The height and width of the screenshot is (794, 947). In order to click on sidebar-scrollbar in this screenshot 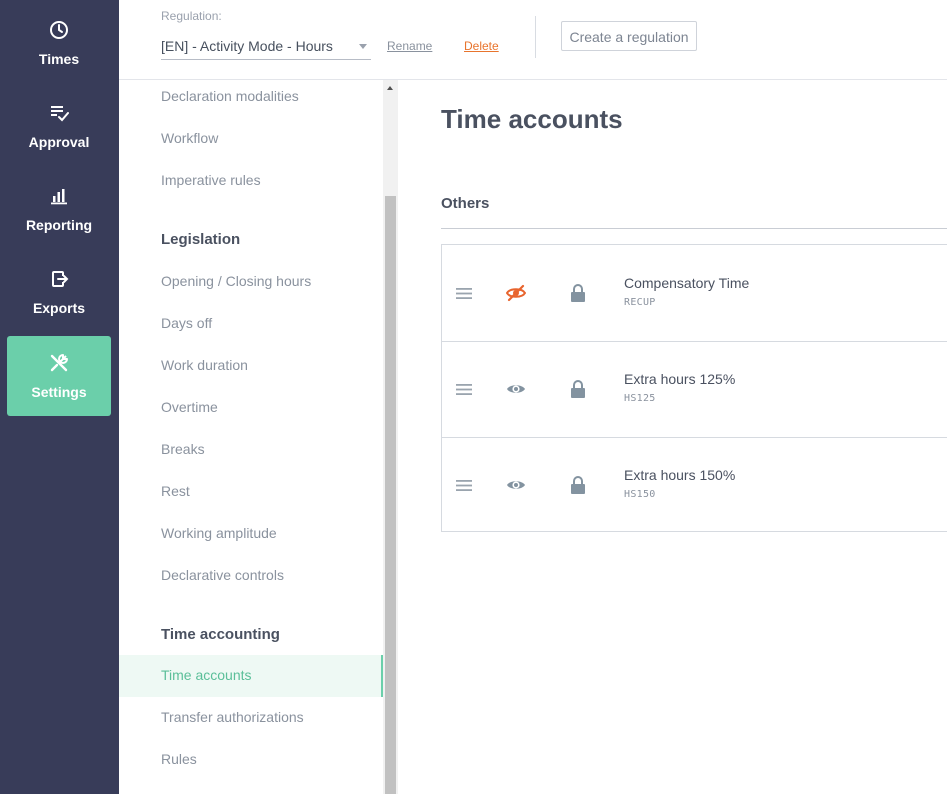, I will do `click(390, 437)`.